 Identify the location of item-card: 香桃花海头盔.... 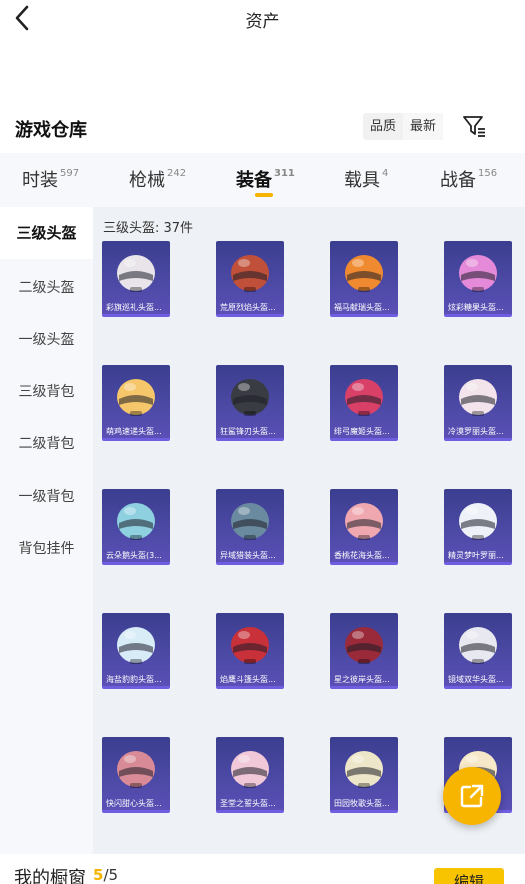
(364, 527).